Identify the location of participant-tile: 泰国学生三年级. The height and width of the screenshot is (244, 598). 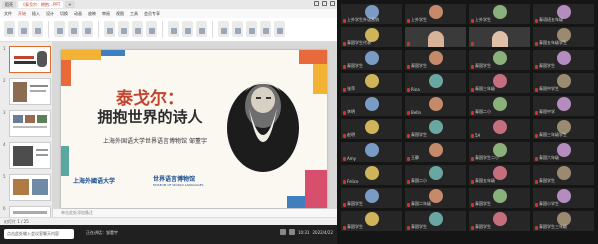
(563, 221).